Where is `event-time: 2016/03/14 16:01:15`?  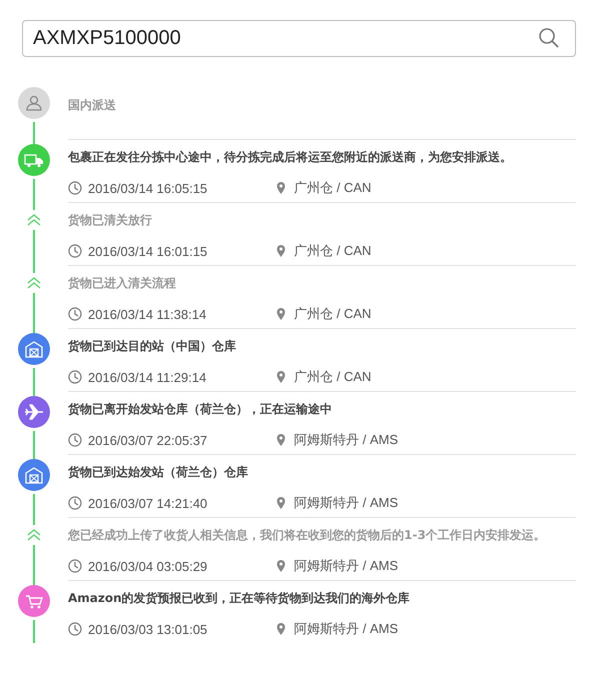
event-time: 2016/03/14 16:01:15 is located at coordinates (148, 251).